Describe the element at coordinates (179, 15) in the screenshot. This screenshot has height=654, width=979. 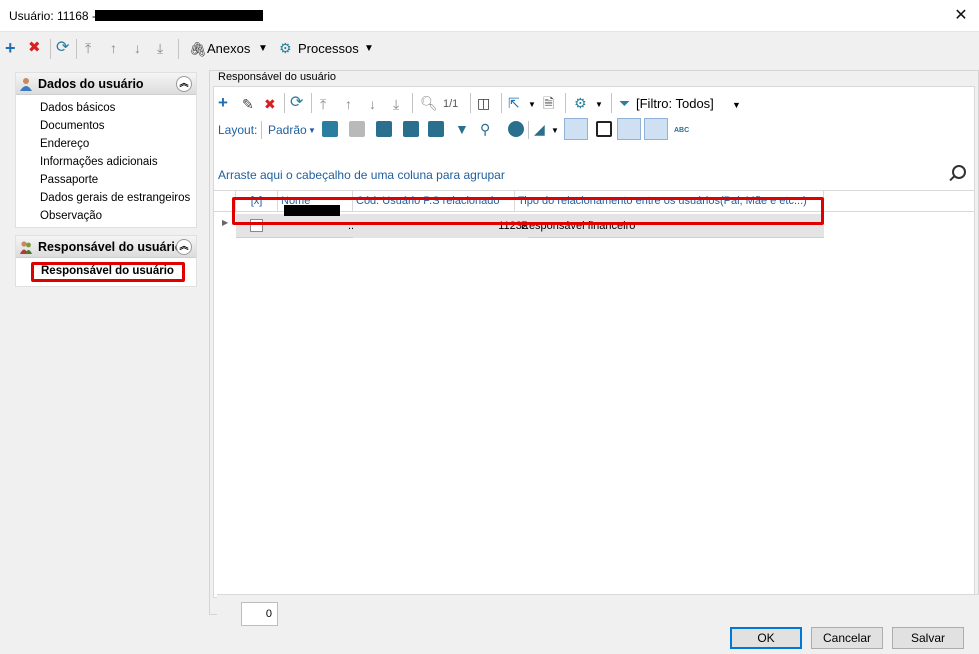
I see `redacted-user-name` at that location.